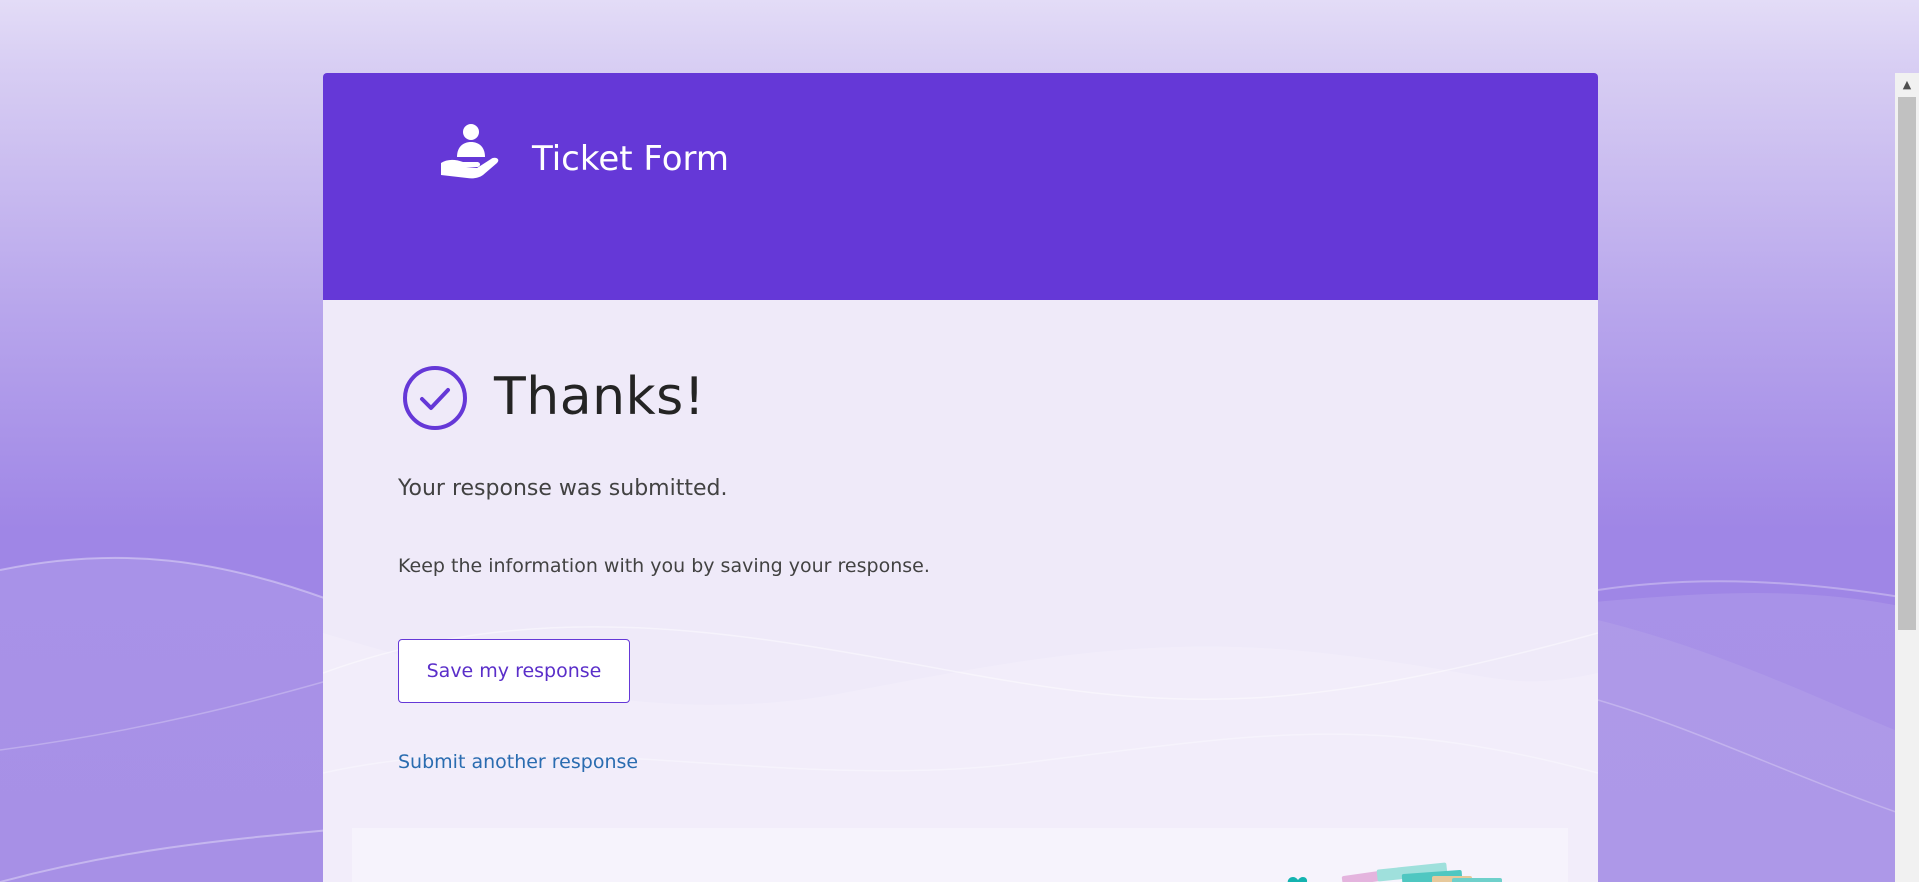 The height and width of the screenshot is (882, 1919). Describe the element at coordinates (514, 671) in the screenshot. I see `save-response-button: Save my response` at that location.